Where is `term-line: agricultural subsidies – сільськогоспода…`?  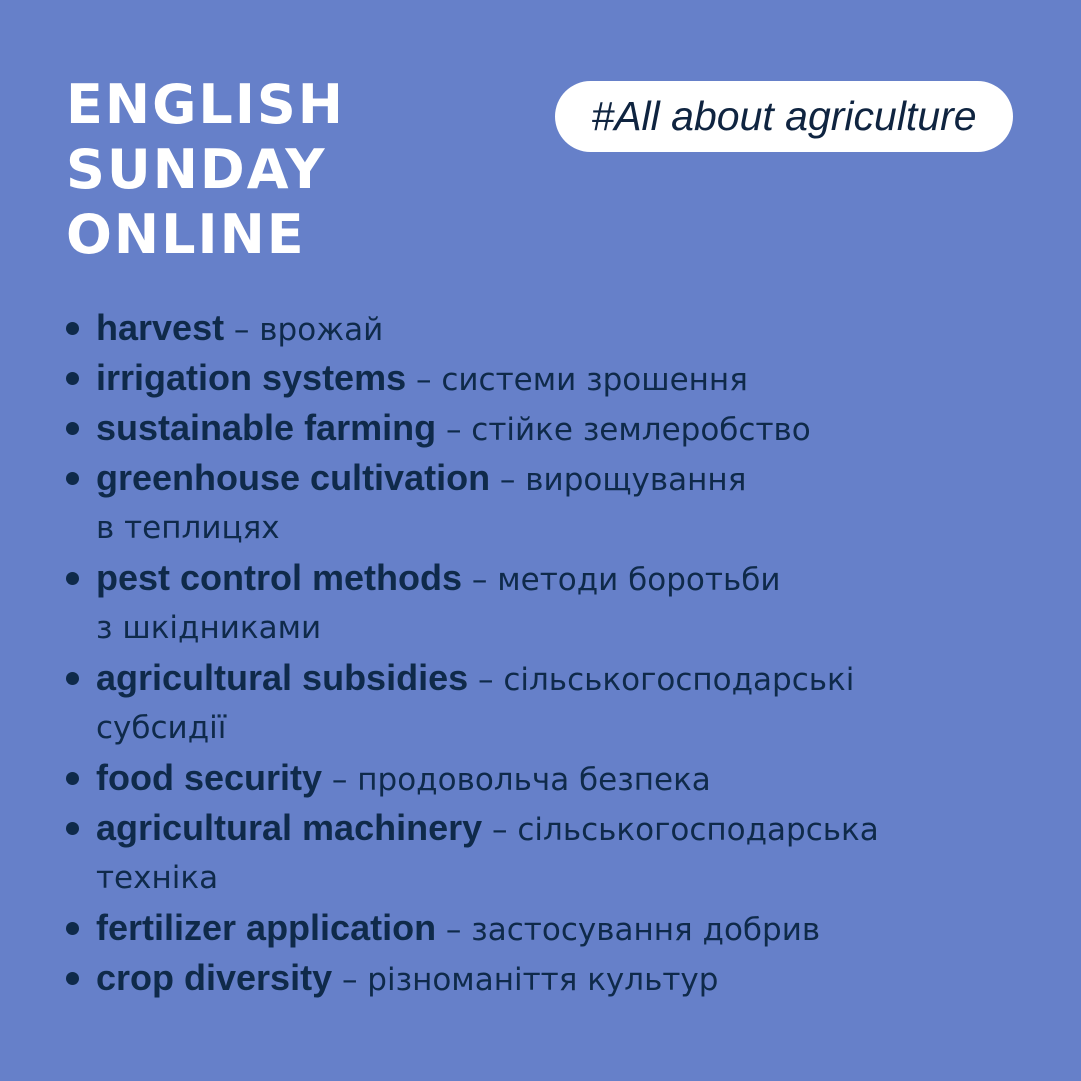 term-line: agricultural subsidies – сільськогоспода… is located at coordinates (487, 678).